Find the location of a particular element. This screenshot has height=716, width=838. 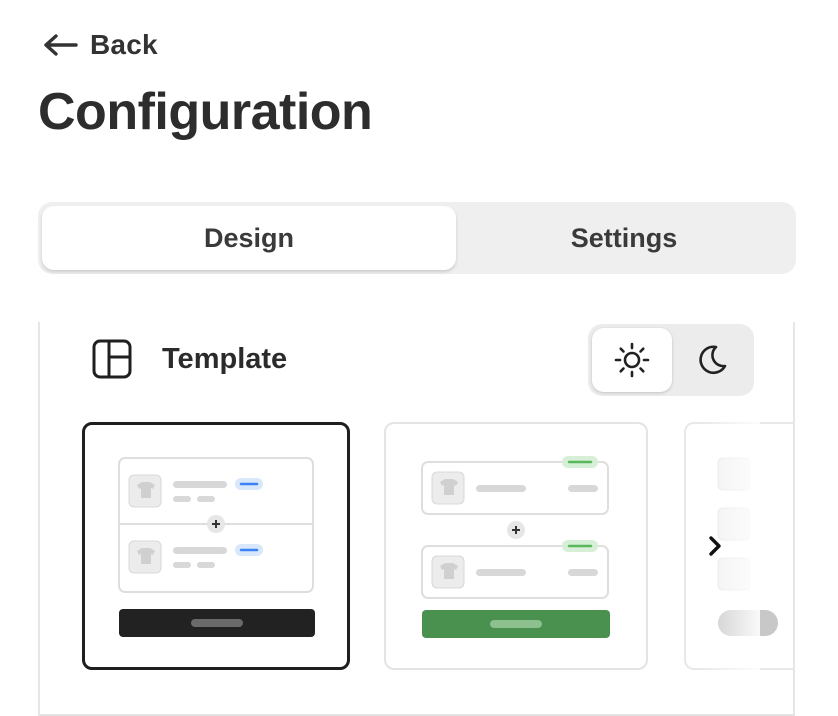

light-mode-button is located at coordinates (632, 360).